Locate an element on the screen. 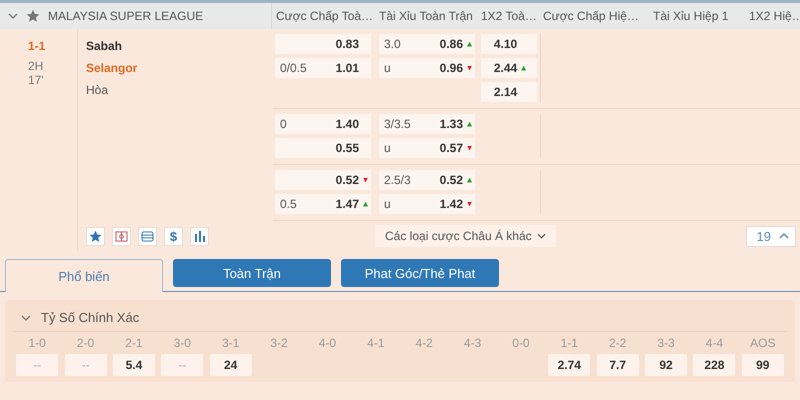  score-label: 2-2 is located at coordinates (617, 343).